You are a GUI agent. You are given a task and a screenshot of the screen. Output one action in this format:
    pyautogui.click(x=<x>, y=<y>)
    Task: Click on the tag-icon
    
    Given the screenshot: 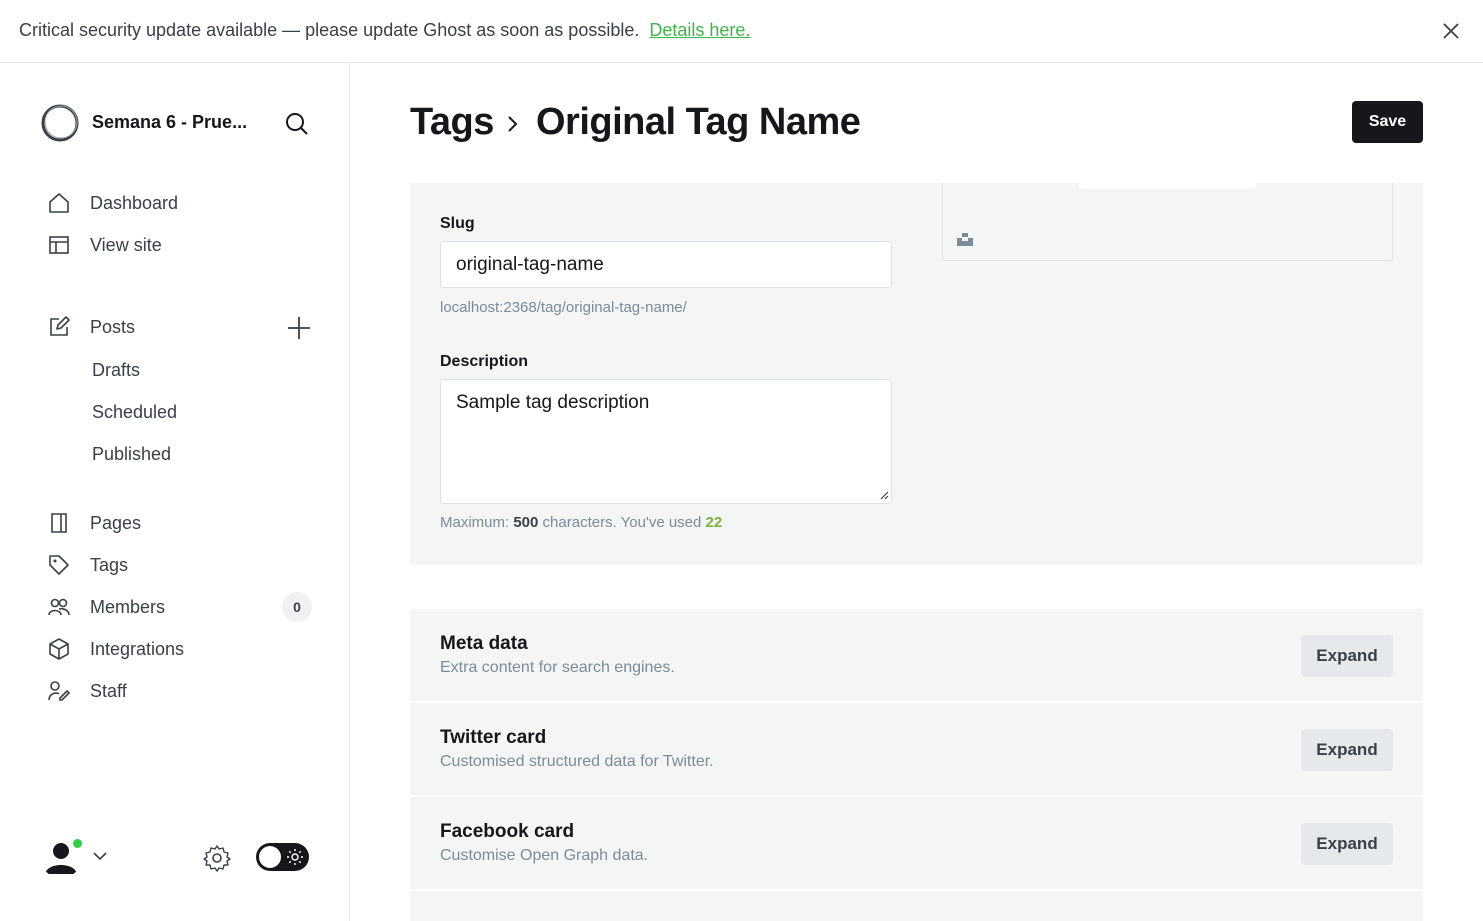 What is the action you would take?
    pyautogui.click(x=59, y=565)
    